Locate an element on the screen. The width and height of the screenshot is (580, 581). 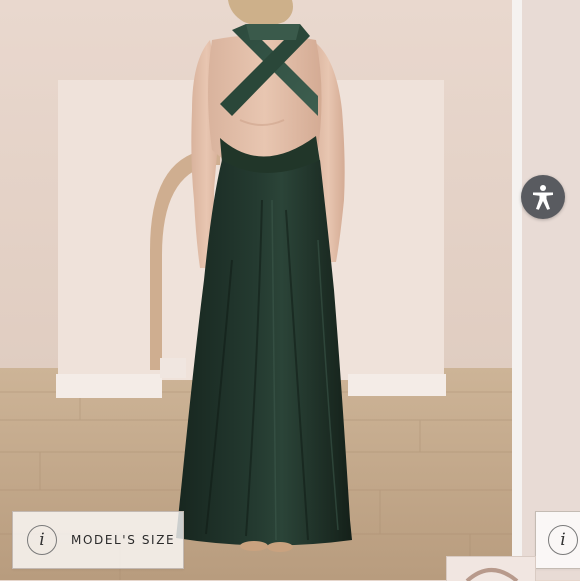
next-product-photo: i is located at coordinates (551, 290).